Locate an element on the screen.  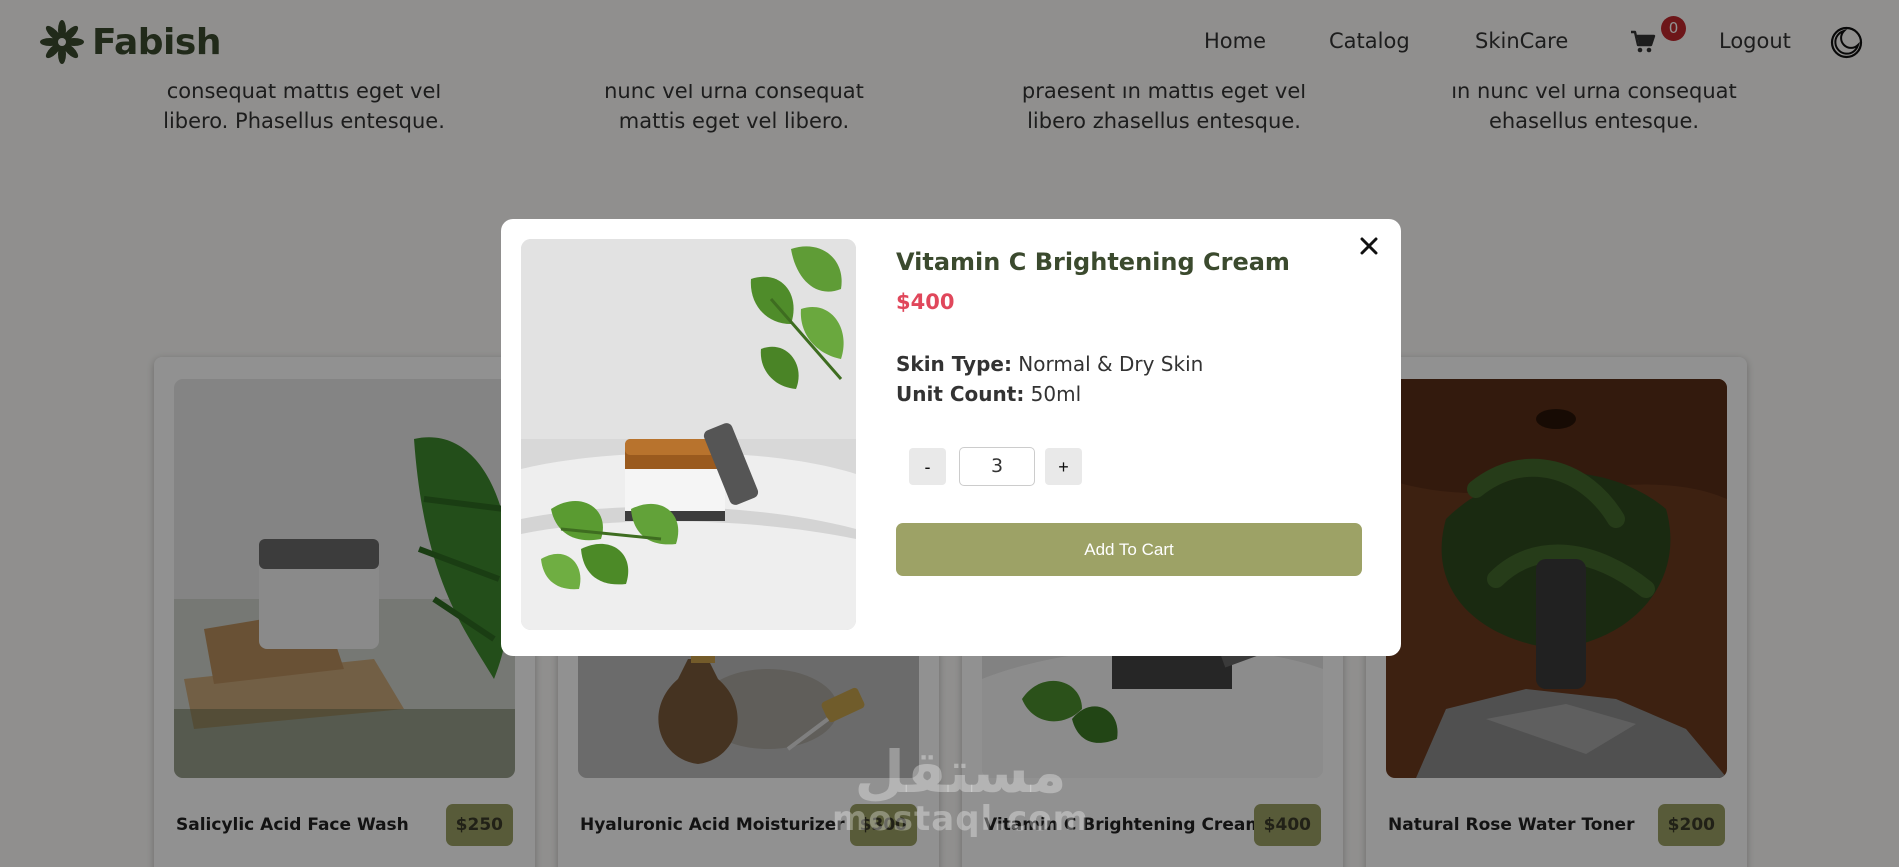
watermark: مستقل mostaql.com is located at coordinates (960, 789).